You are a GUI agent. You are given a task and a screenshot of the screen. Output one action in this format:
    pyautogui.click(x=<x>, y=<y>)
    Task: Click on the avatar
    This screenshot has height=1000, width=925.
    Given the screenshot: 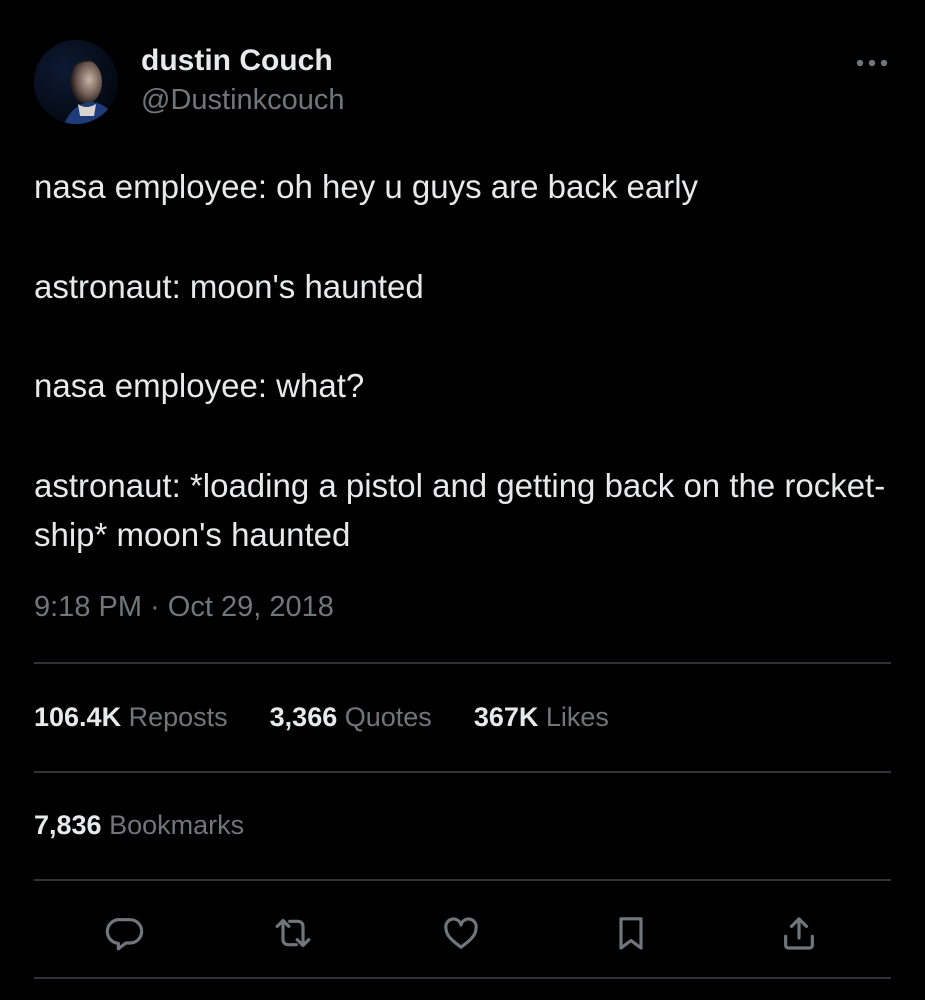 What is the action you would take?
    pyautogui.click(x=76, y=82)
    